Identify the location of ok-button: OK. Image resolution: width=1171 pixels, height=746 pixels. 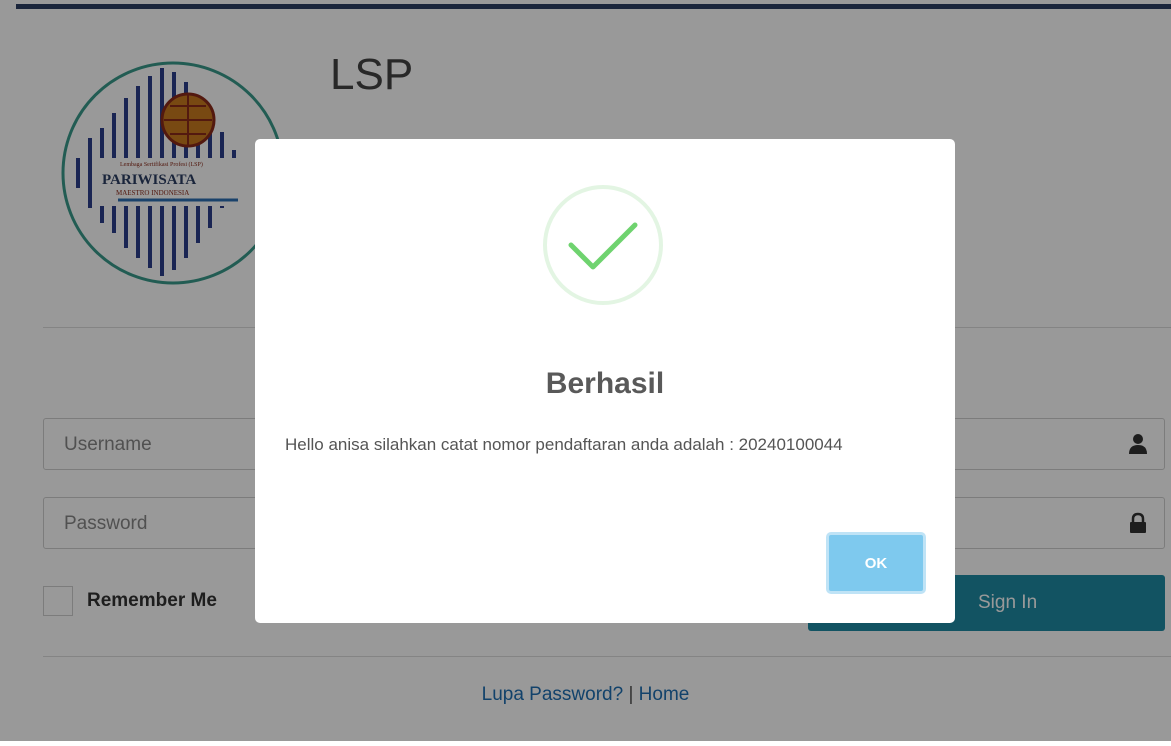
(876, 563).